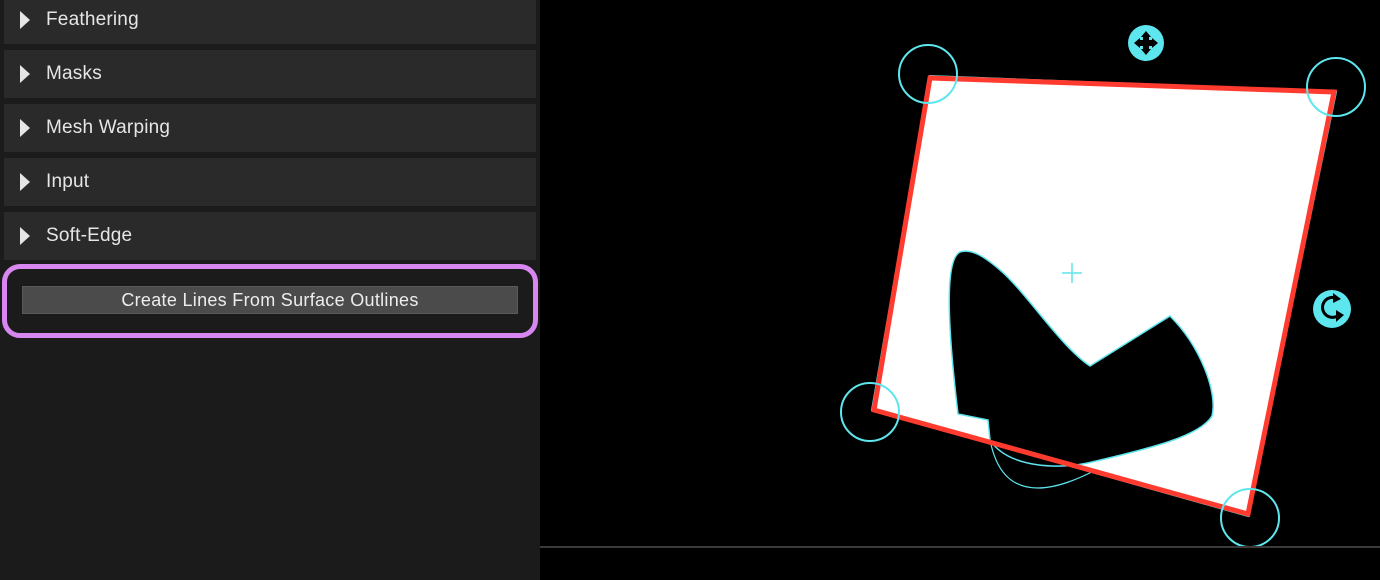  I want to click on section-label: Mesh Warping, so click(108, 127).